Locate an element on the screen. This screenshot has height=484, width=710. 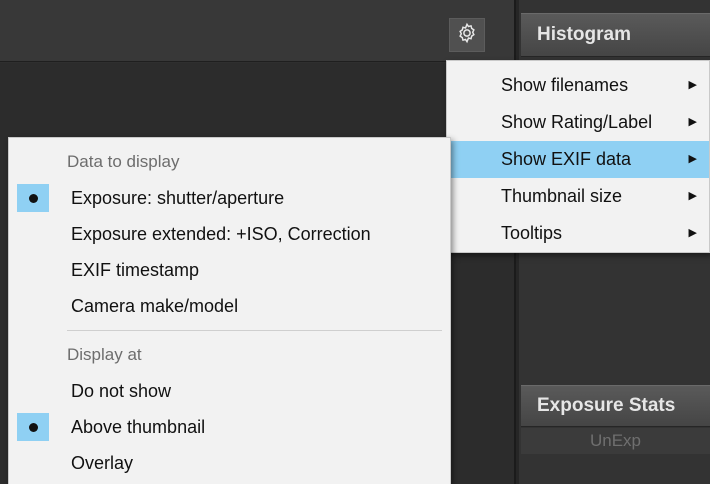
option-exposure-shutter-aperture: Exposure: shutter/aperture is located at coordinates (229, 198).